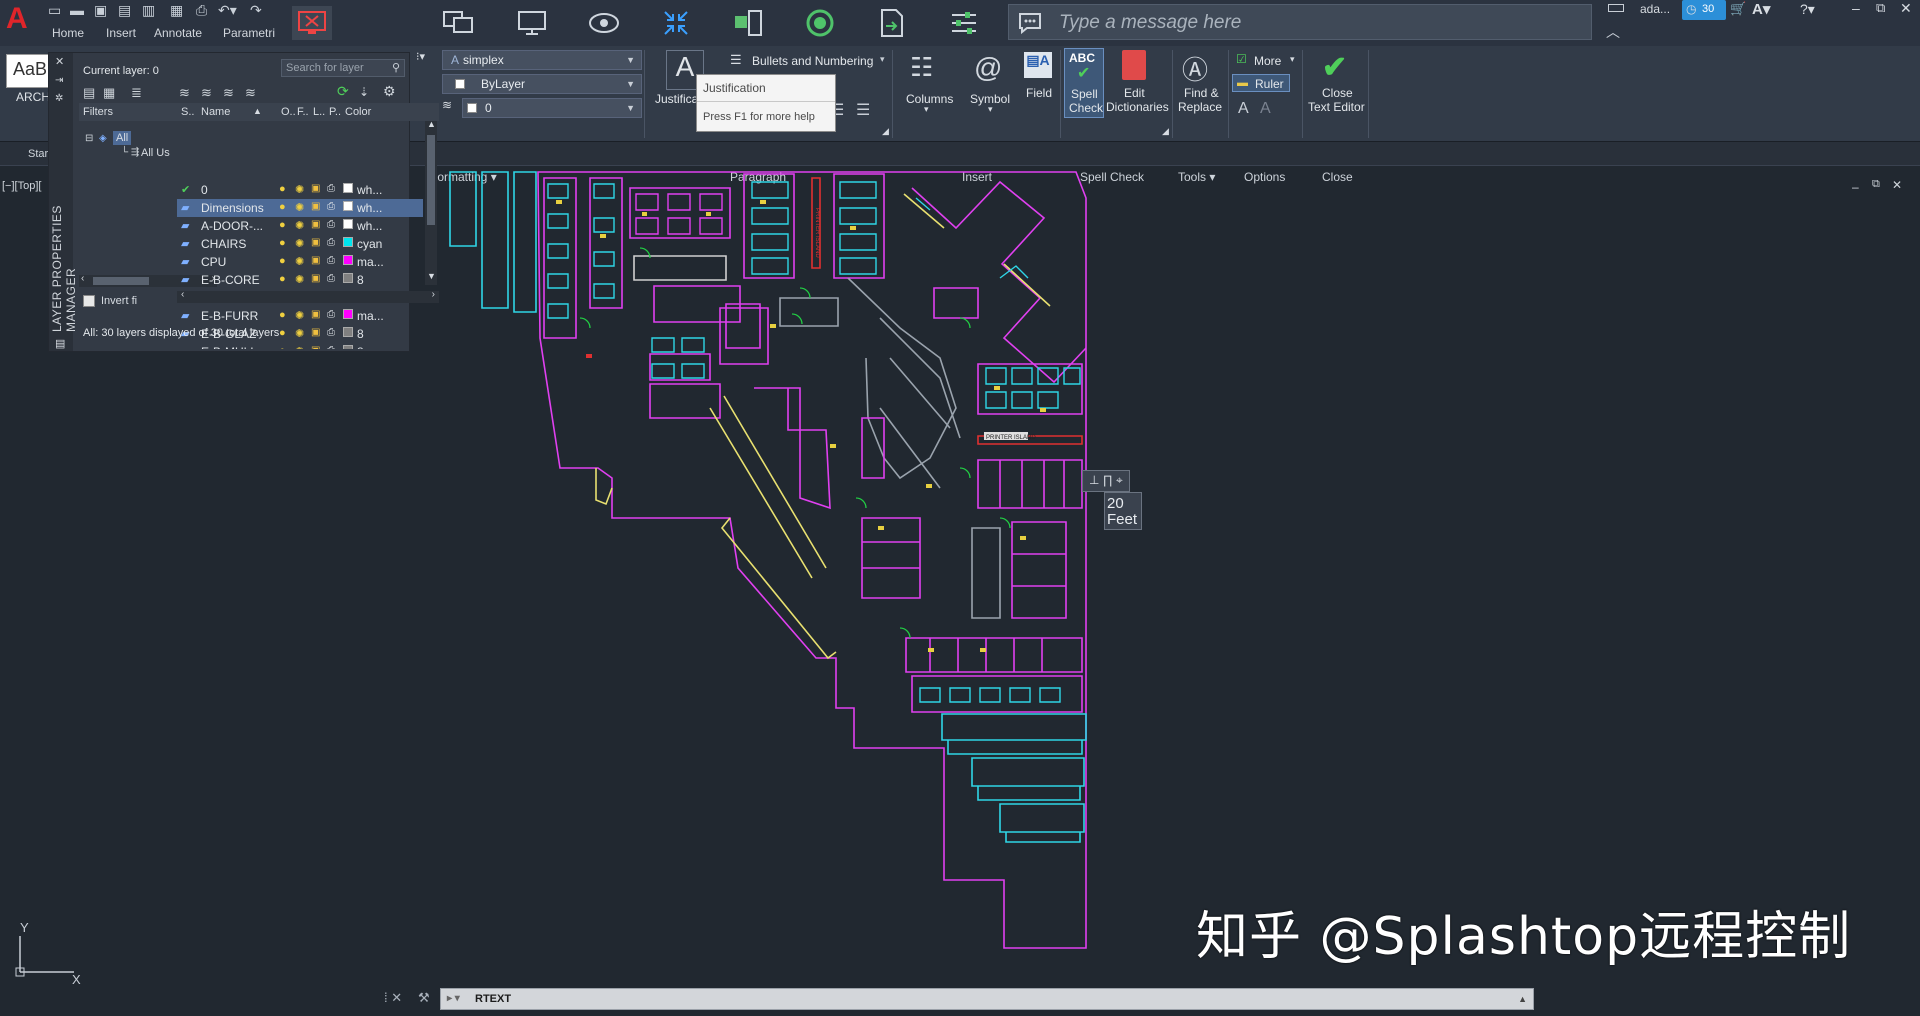  What do you see at coordinates (929, 99) in the screenshot?
I see `columns-button: Columns` at bounding box center [929, 99].